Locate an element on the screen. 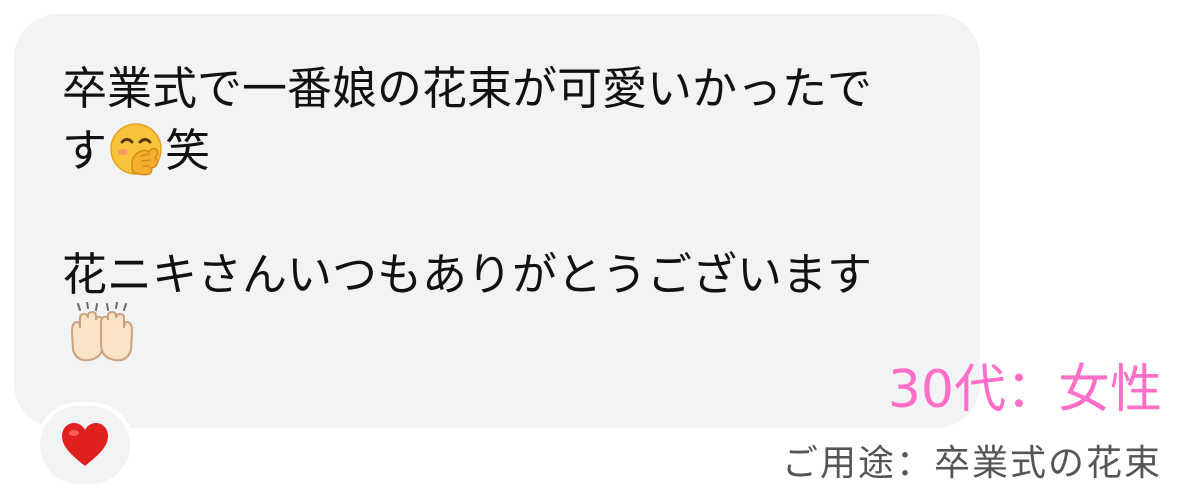 The height and width of the screenshot is (504, 1200). age-gender-label: 30代：女性 is located at coordinates (1024, 390).